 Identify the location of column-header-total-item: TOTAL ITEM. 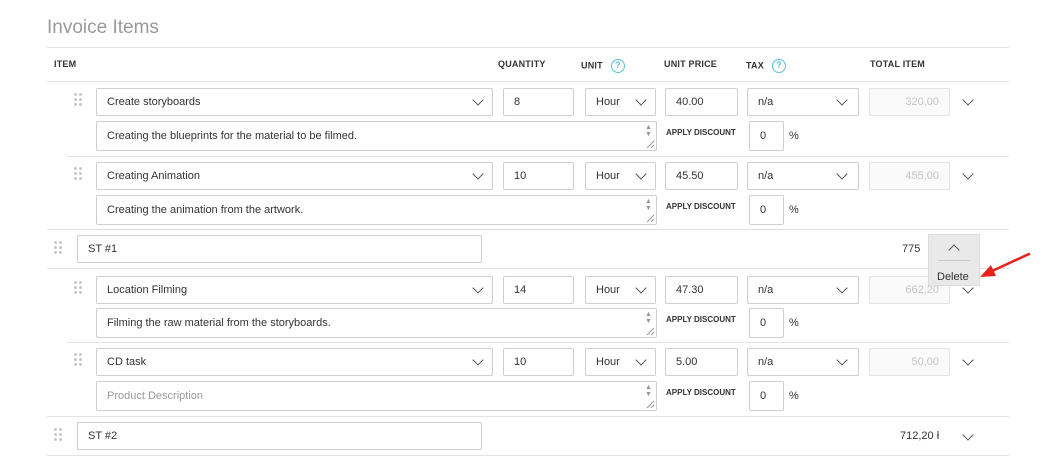
(897, 64).